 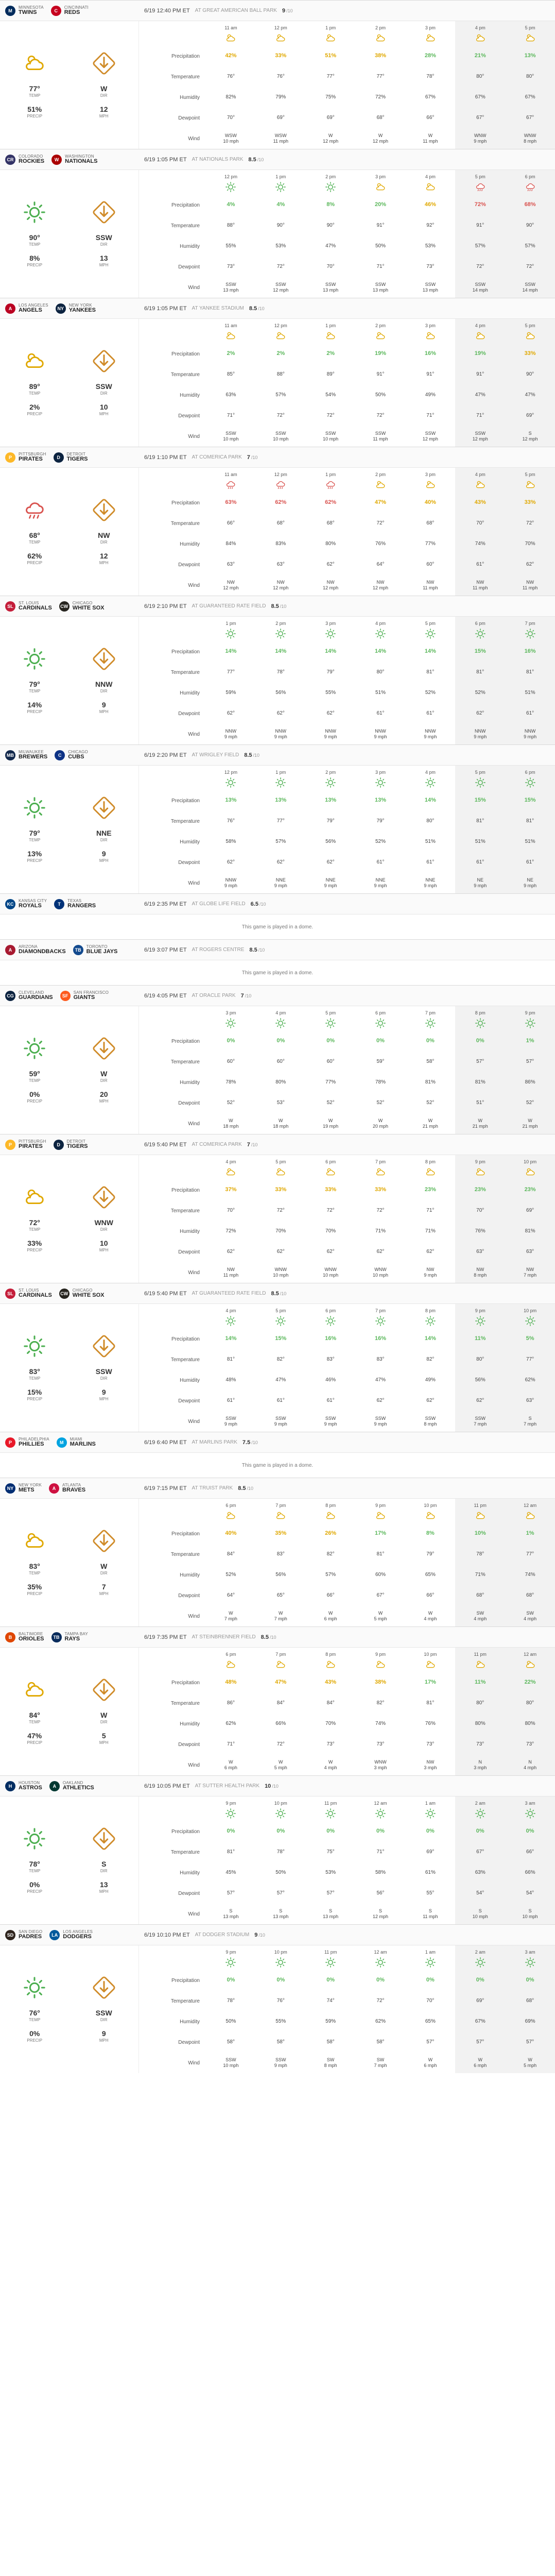 I want to click on home-team: A Oakland Athletics, so click(x=71, y=1786).